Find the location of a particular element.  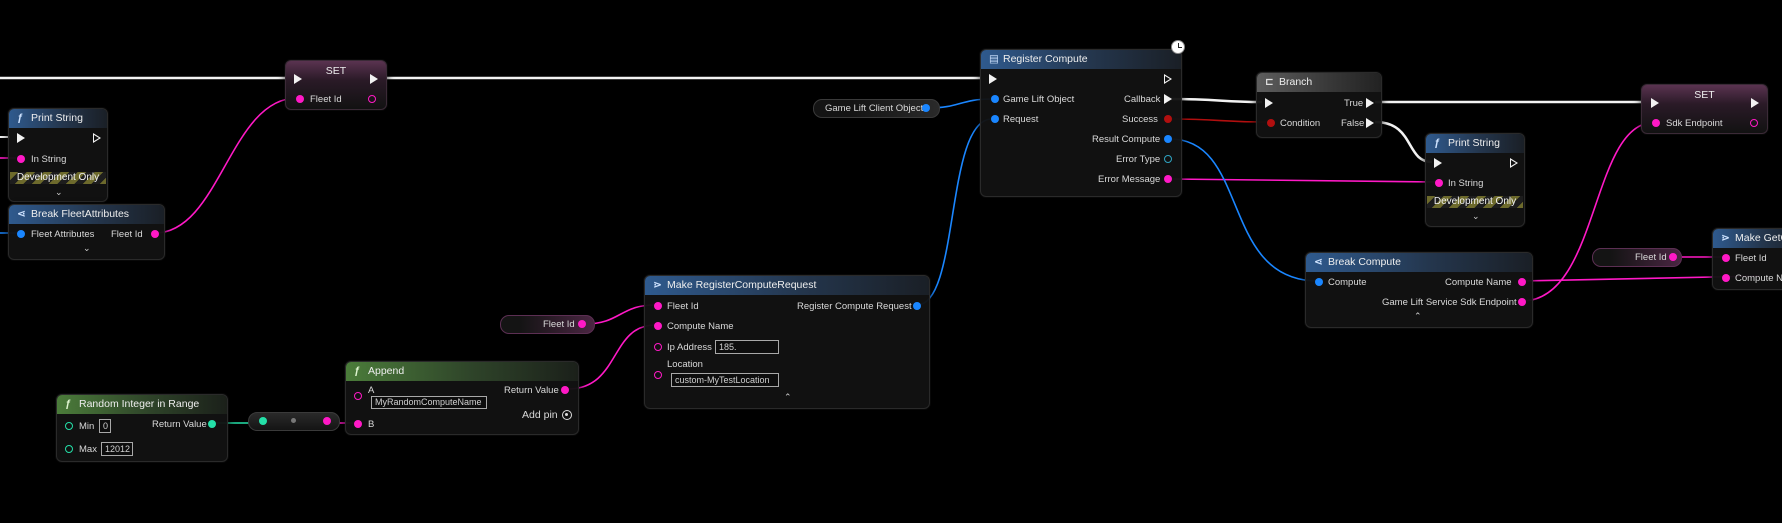

callback-exec-pin is located at coordinates (1168, 99).